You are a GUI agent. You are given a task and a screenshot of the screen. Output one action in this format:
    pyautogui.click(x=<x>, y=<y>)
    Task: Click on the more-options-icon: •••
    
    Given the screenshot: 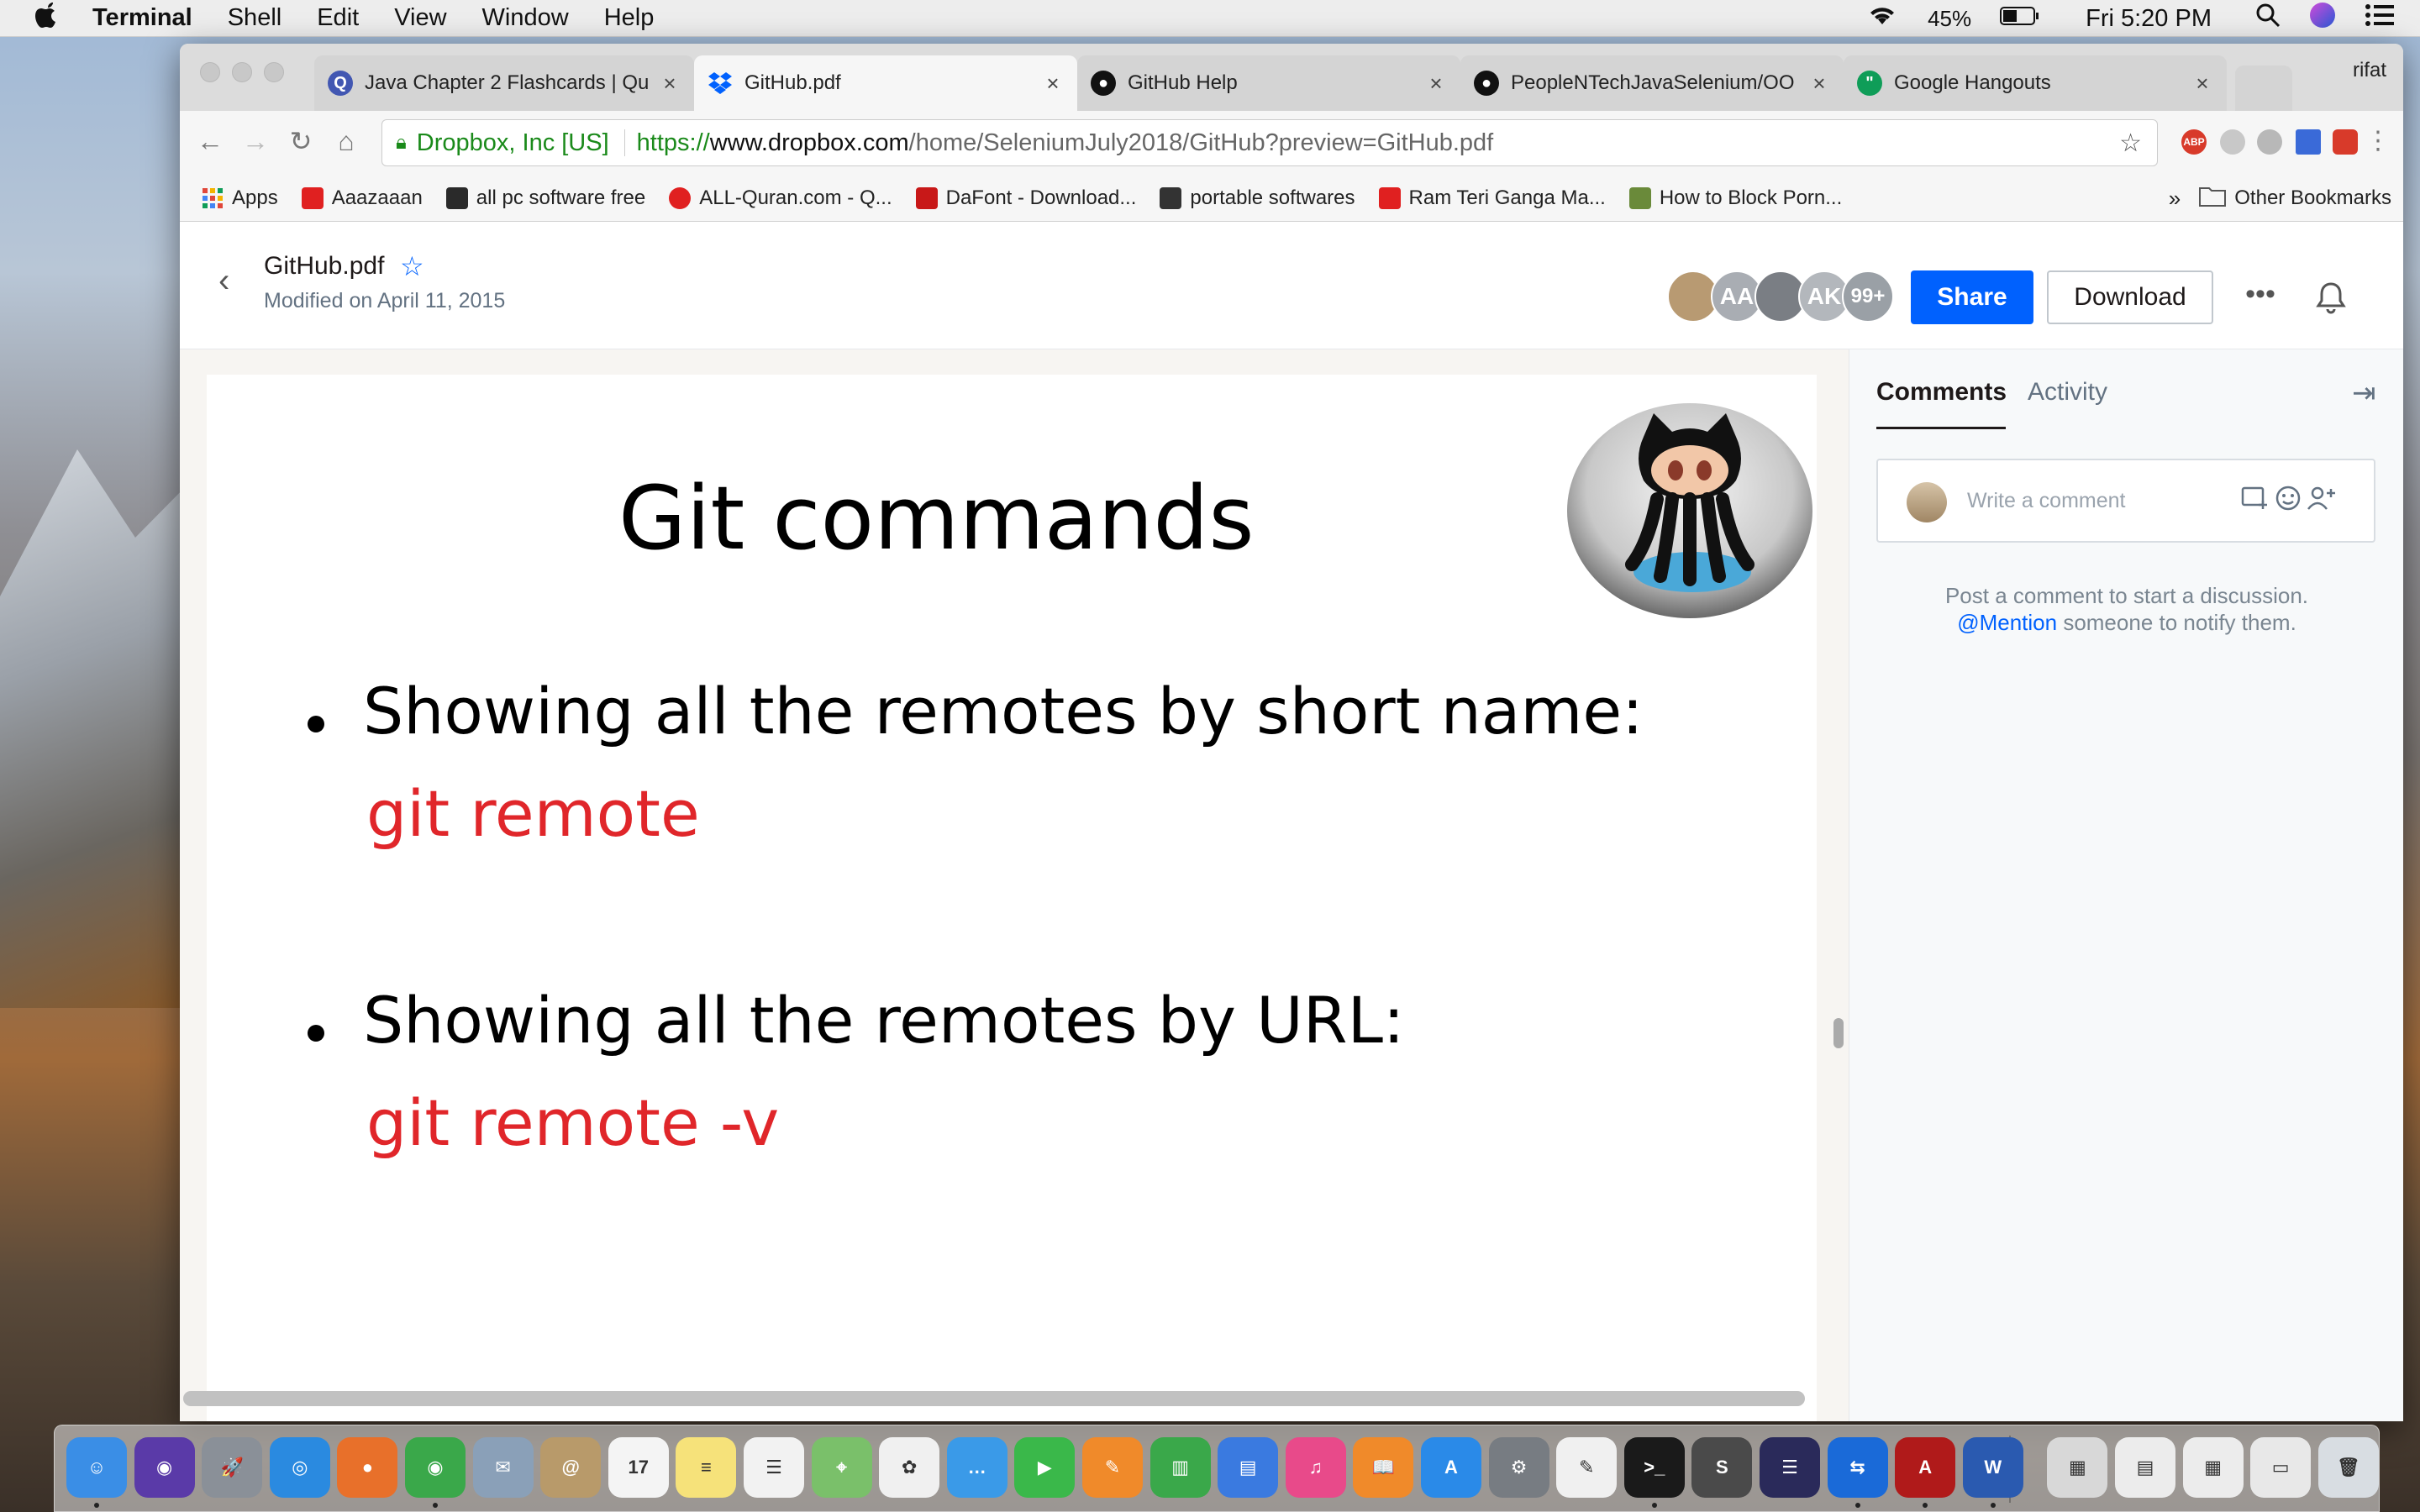 What is the action you would take?
    pyautogui.click(x=2261, y=297)
    